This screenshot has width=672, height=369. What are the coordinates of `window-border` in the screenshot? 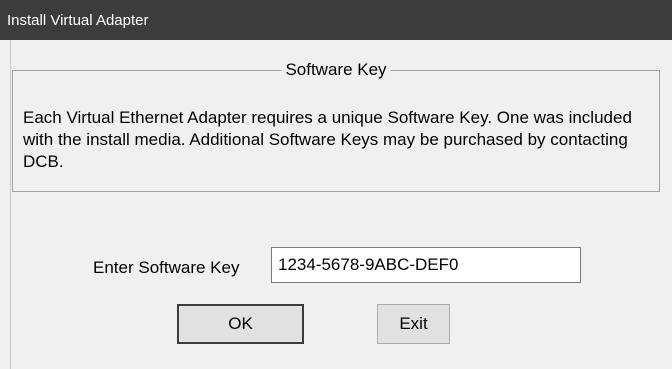 It's located at (10, 204).